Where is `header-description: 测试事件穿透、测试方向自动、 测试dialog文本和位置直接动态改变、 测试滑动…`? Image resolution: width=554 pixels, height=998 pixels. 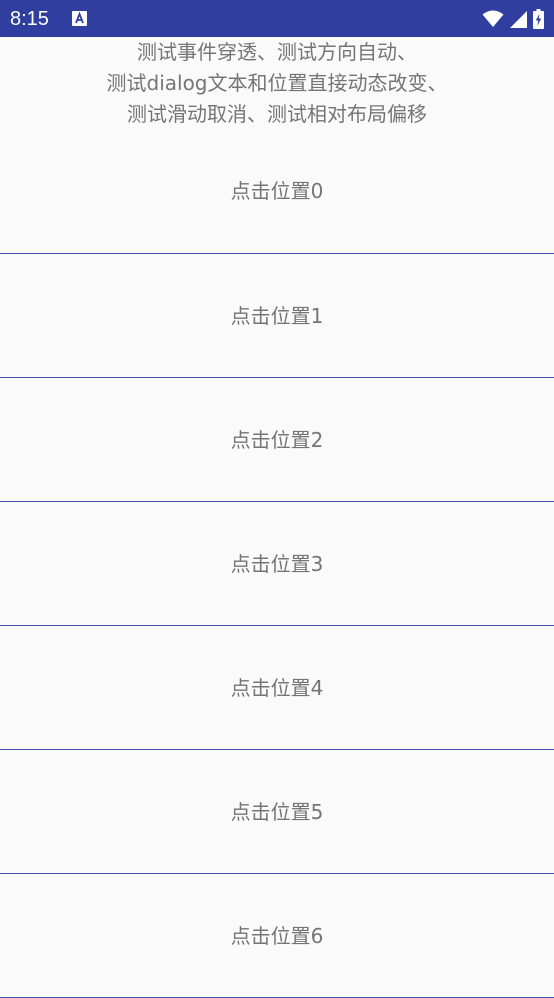 header-description: 测试事件穿透、测试方向自动、 测试dialog文本和位置直接动态改变、 测试滑动… is located at coordinates (277, 83).